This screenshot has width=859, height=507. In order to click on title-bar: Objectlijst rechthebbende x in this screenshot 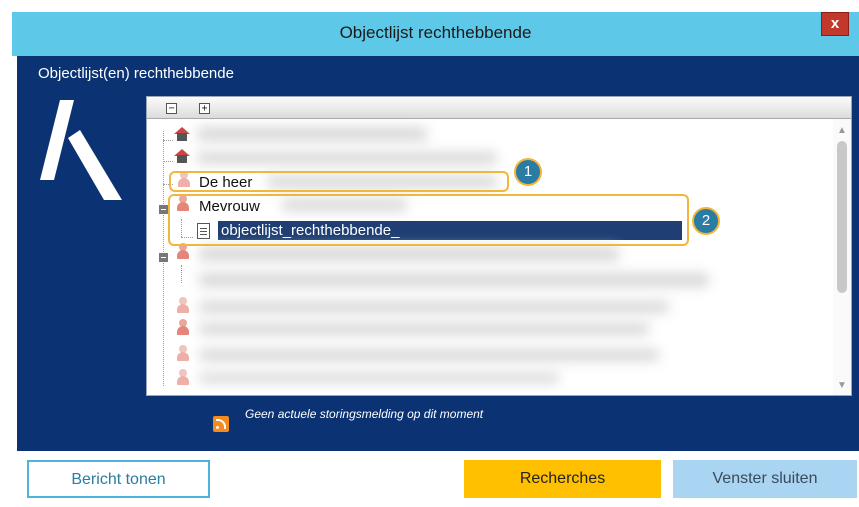, I will do `click(435, 34)`.